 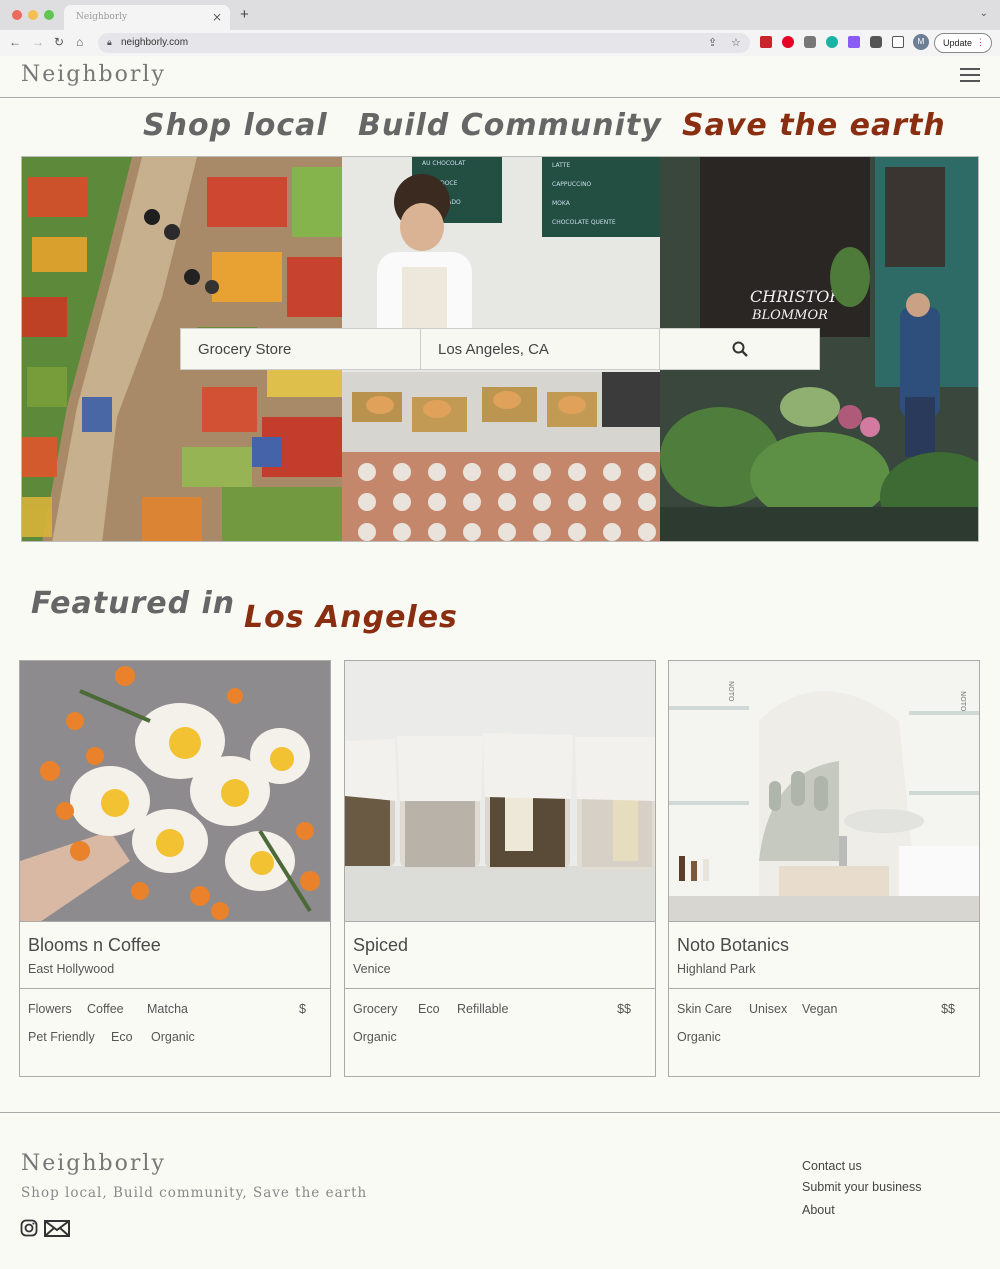 I want to click on business-location: Highland Park, so click(x=716, y=969).